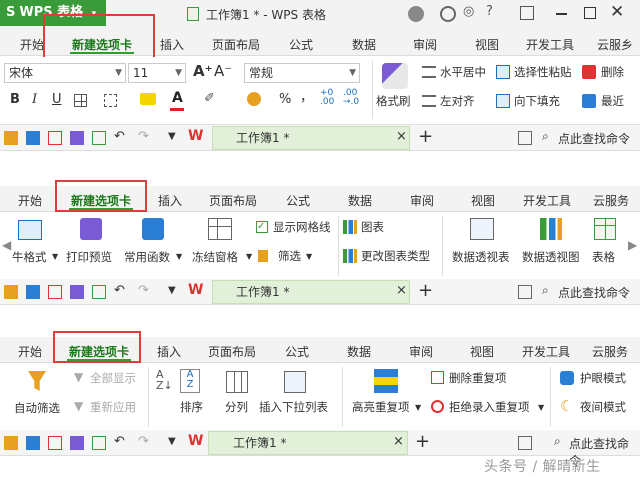 This screenshot has height=480, width=640. Describe the element at coordinates (590, 13) in the screenshot. I see `maximize-icon` at that location.